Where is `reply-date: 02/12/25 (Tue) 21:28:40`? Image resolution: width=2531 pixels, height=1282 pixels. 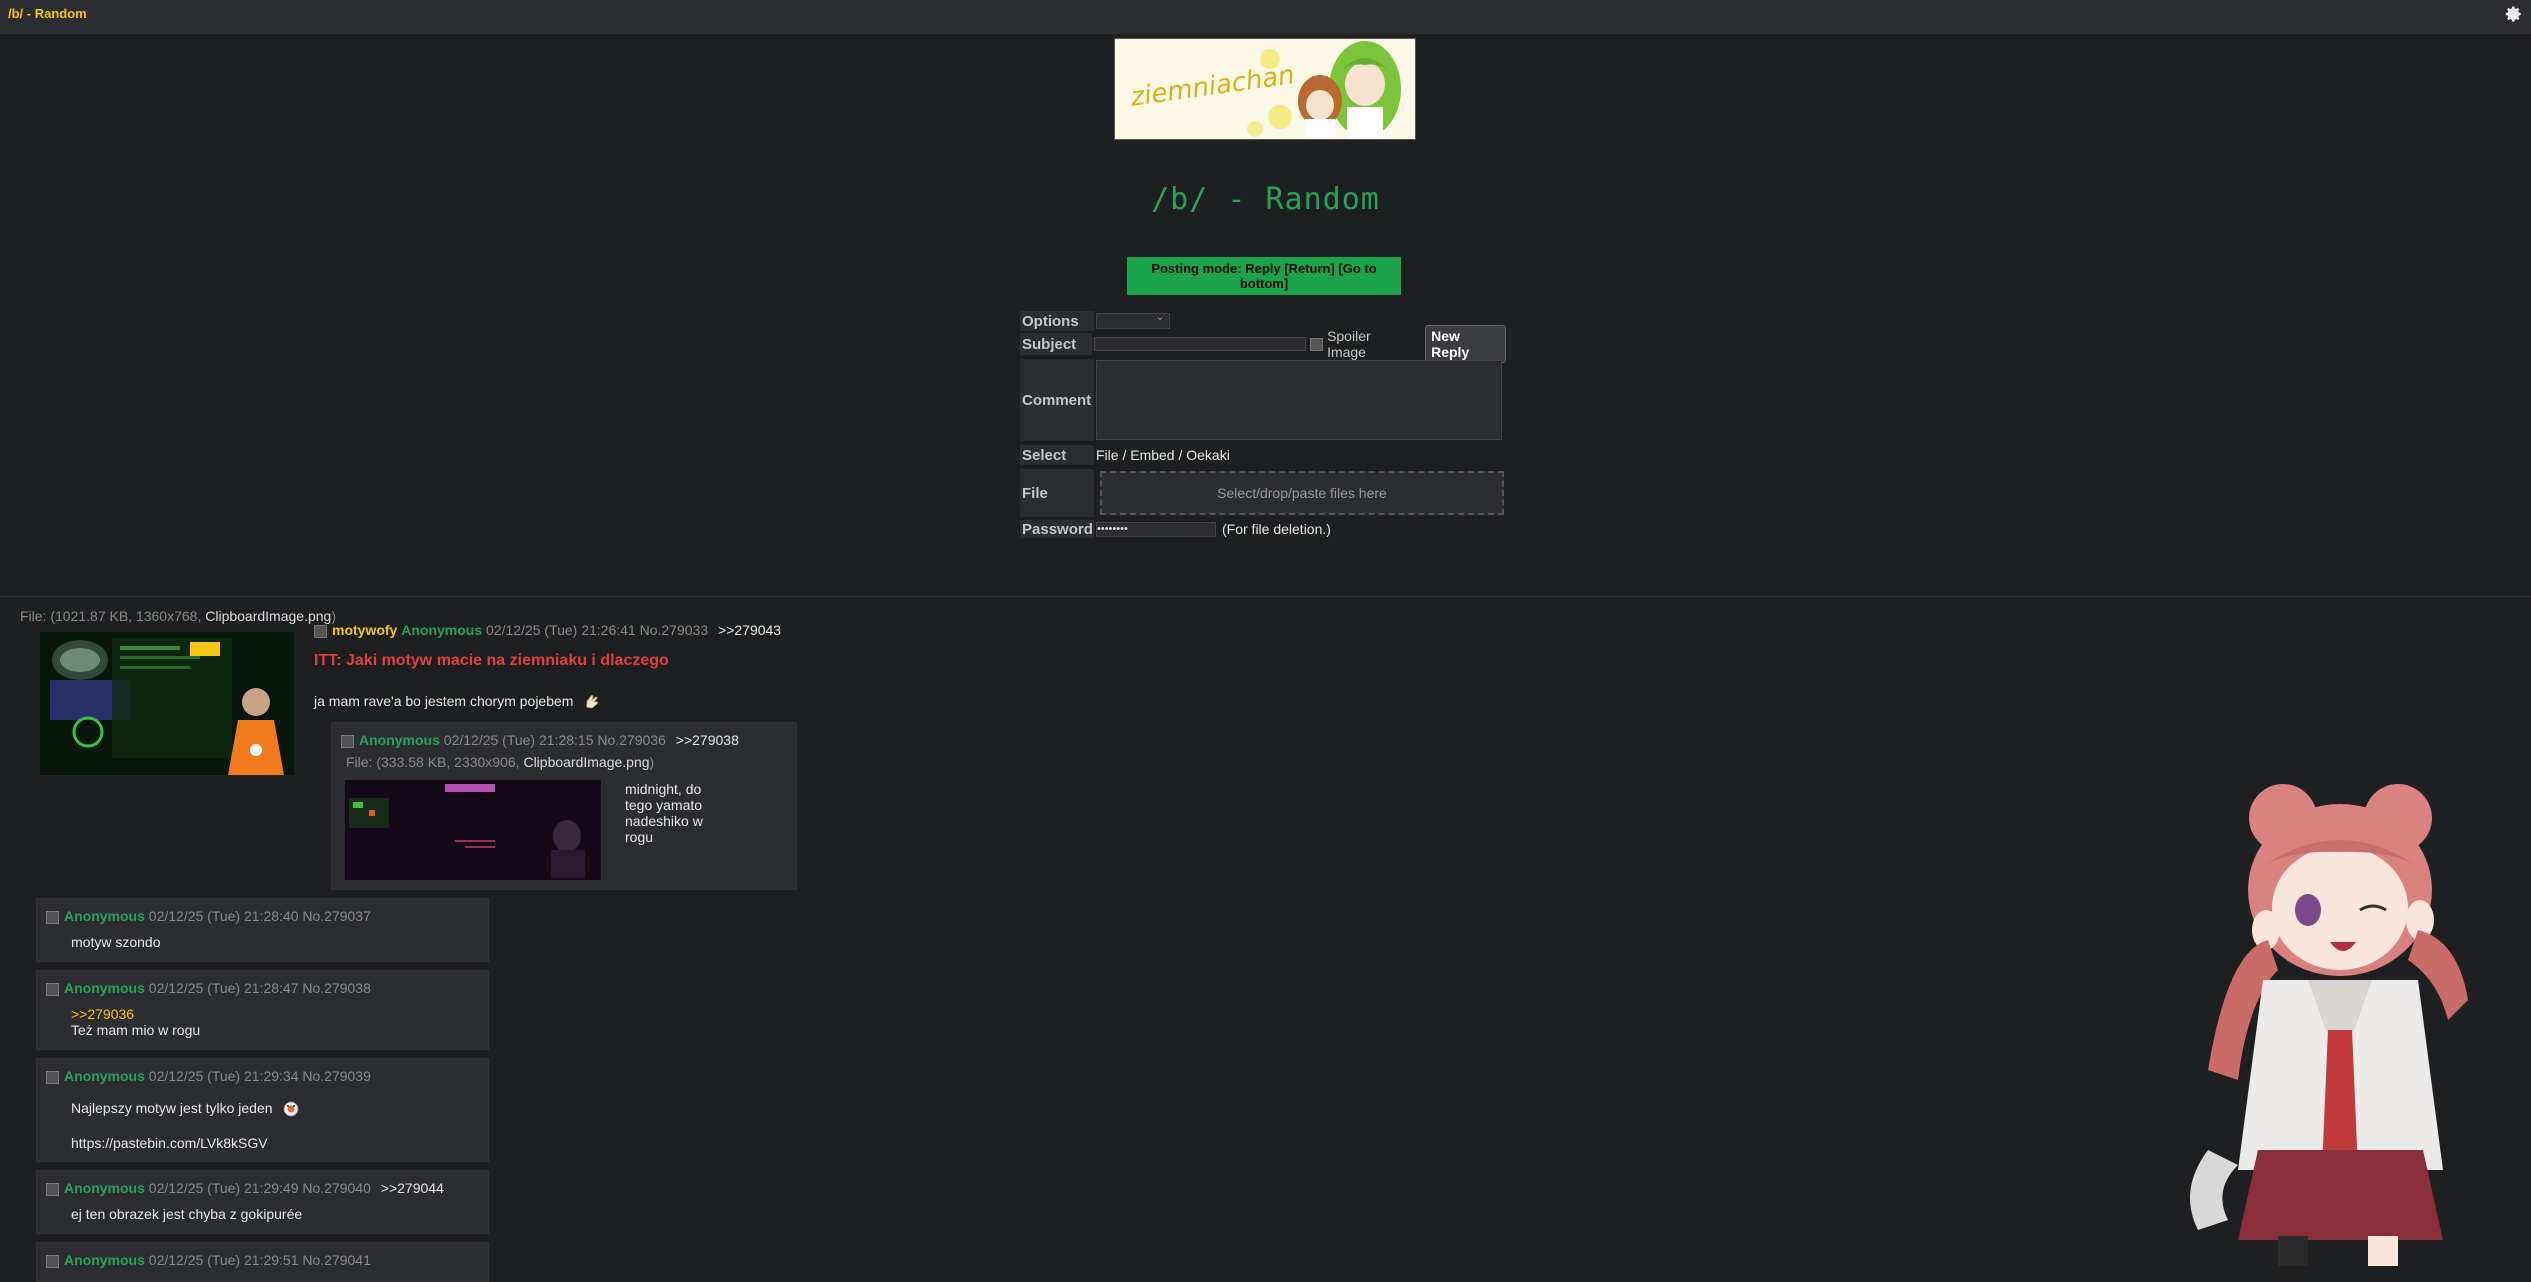 reply-date: 02/12/25 (Tue) 21:28:40 is located at coordinates (223, 916).